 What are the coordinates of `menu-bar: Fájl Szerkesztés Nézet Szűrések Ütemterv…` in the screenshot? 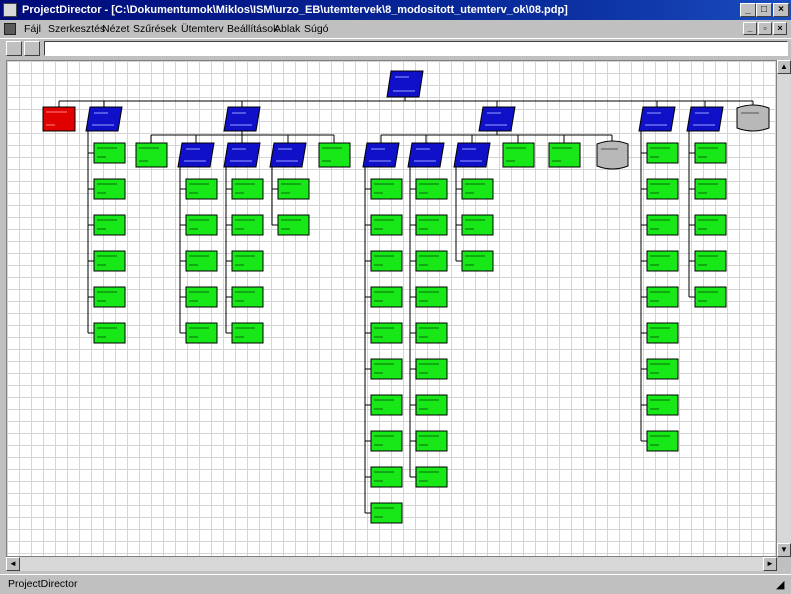 It's located at (395, 29).